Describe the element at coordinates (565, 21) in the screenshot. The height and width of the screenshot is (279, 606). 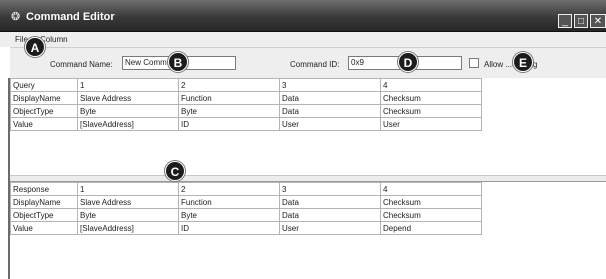
I see `minimize-button: _` at that location.